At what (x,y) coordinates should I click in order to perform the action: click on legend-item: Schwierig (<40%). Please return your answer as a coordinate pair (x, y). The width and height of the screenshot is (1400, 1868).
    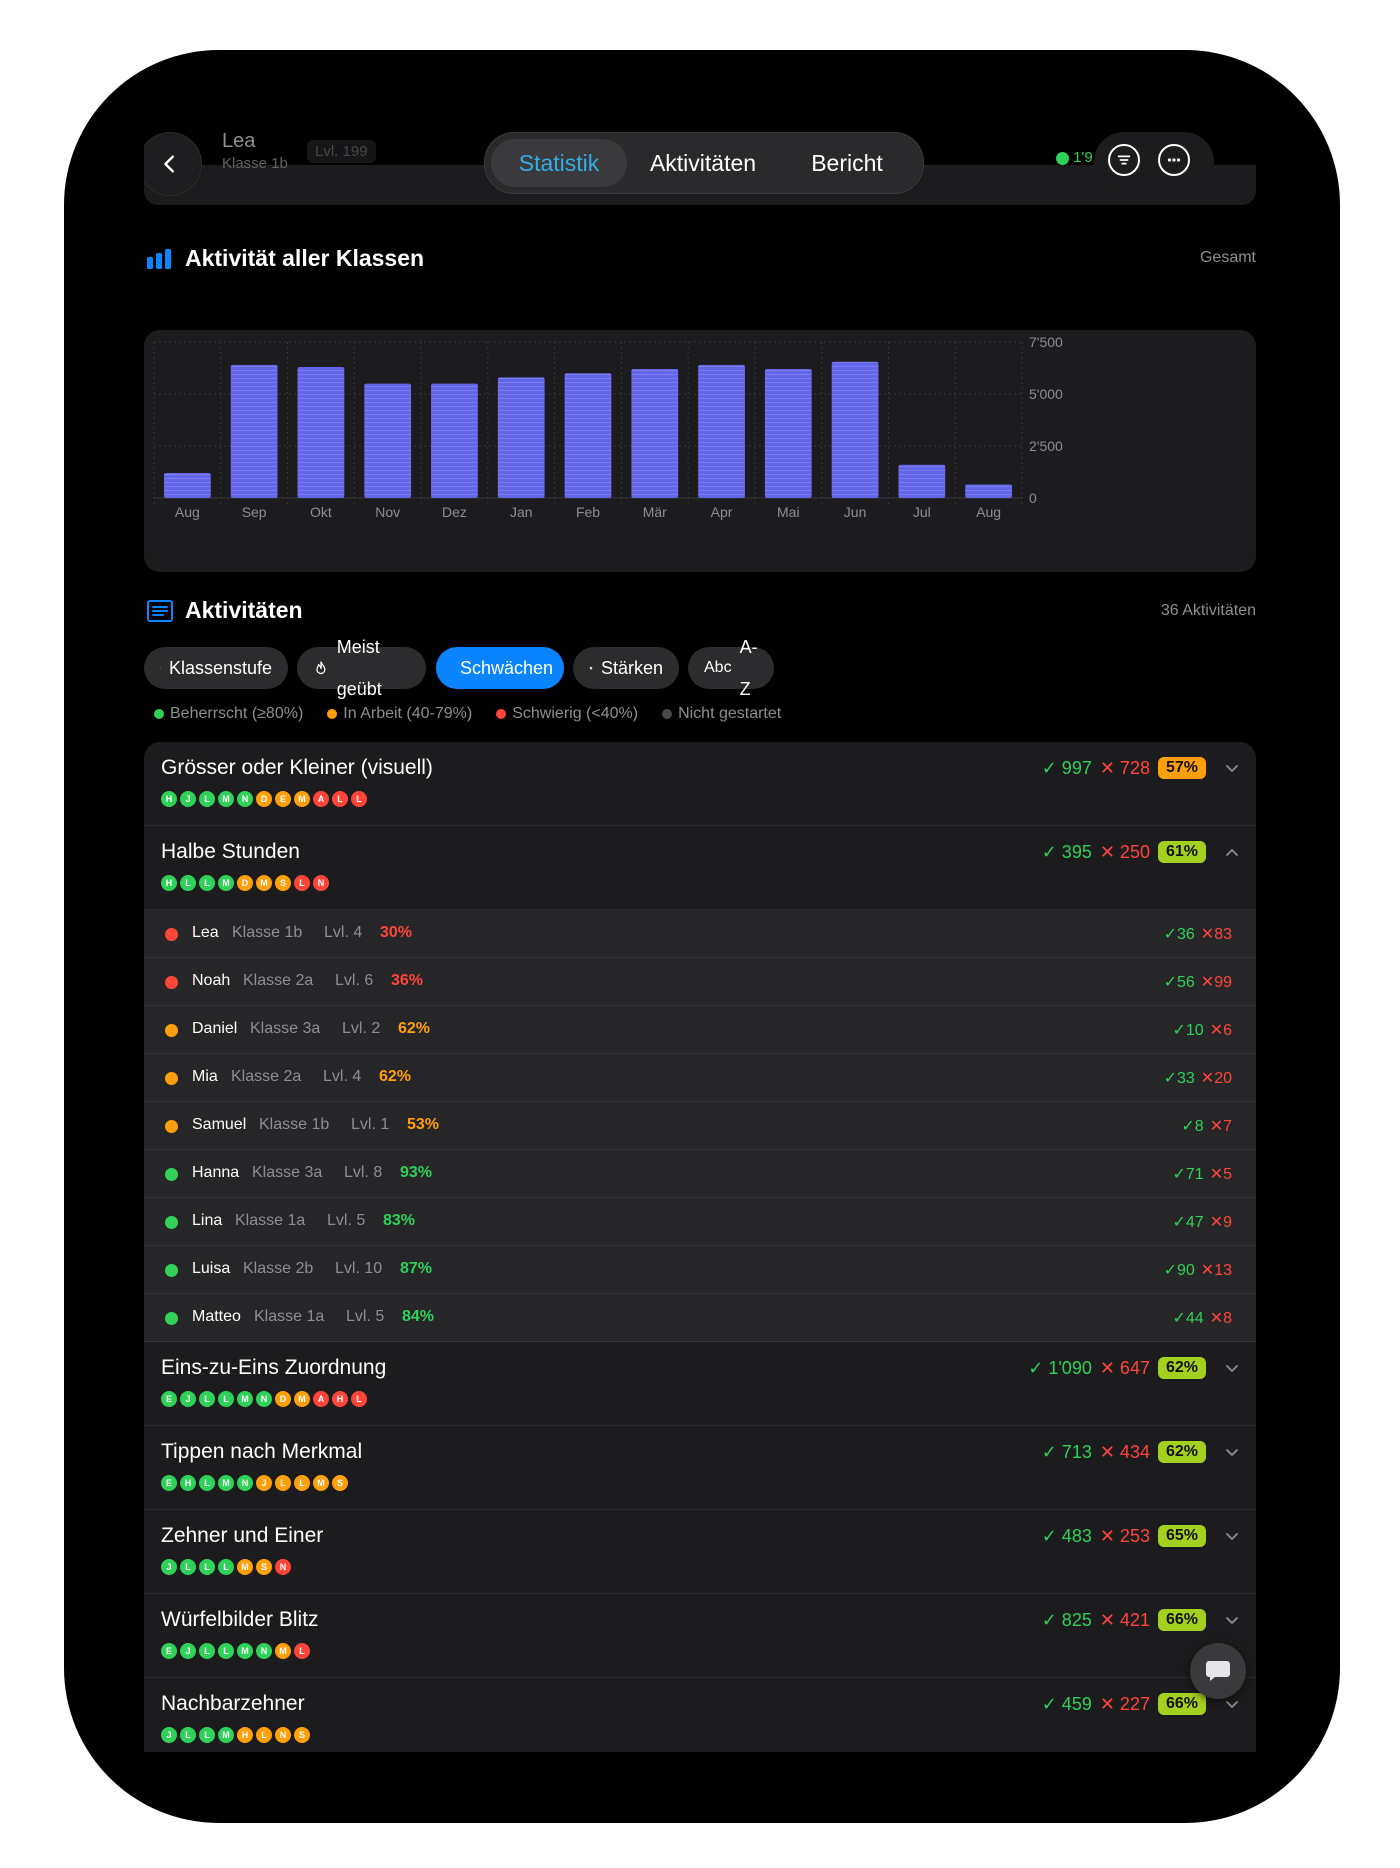
    Looking at the image, I should click on (567, 714).